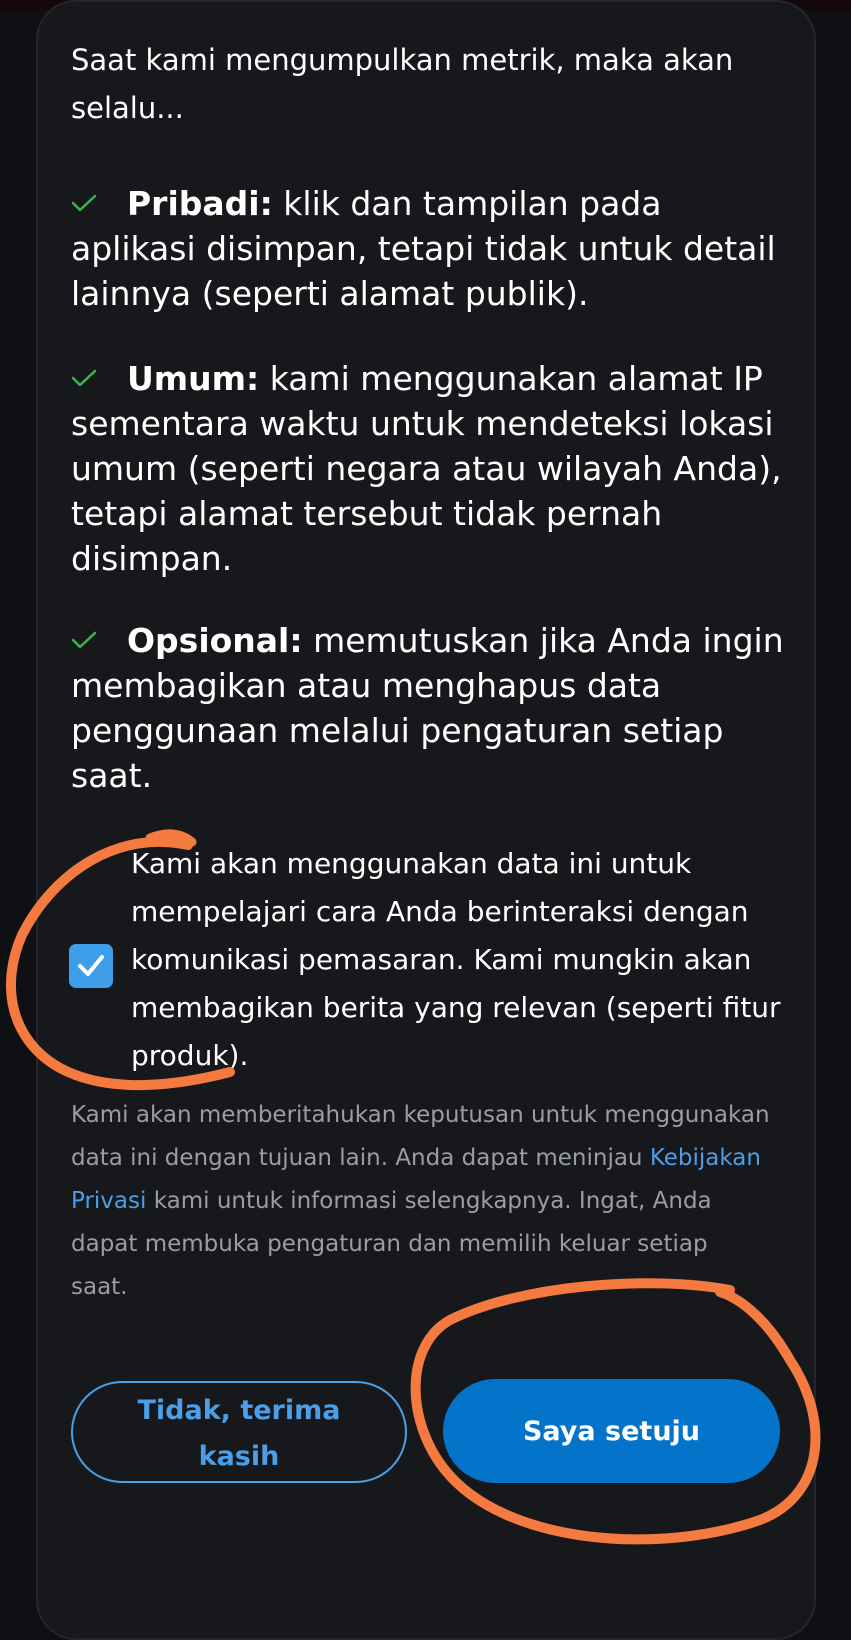 This screenshot has height=1640, width=851. What do you see at coordinates (215, 640) in the screenshot?
I see `point-title: Opsional:` at bounding box center [215, 640].